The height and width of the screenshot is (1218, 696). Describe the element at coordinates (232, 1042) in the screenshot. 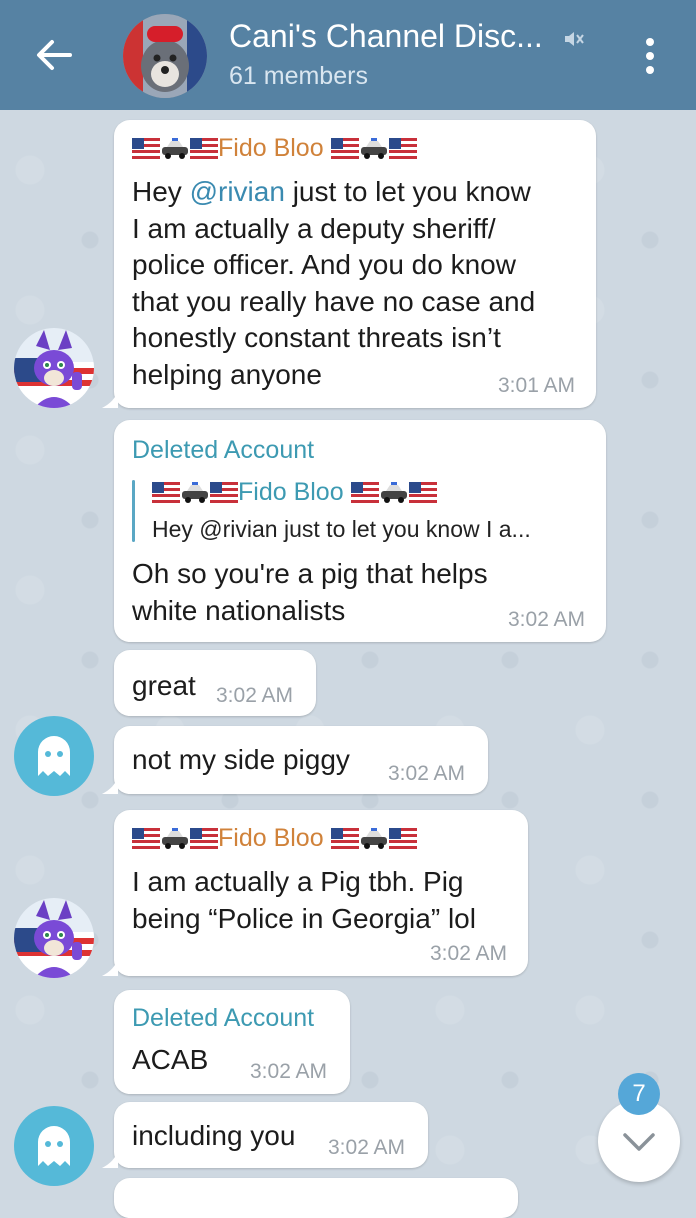

I see `message-bubble: Deleted Account ACAB 3:02 AM` at that location.